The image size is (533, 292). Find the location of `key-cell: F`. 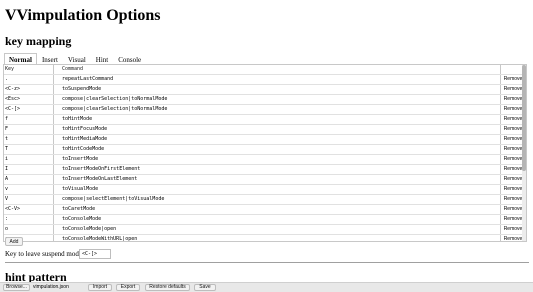

key-cell: F is located at coordinates (29, 129).